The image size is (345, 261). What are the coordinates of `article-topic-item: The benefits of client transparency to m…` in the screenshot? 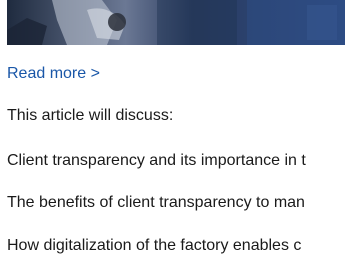 It's located at (156, 202).